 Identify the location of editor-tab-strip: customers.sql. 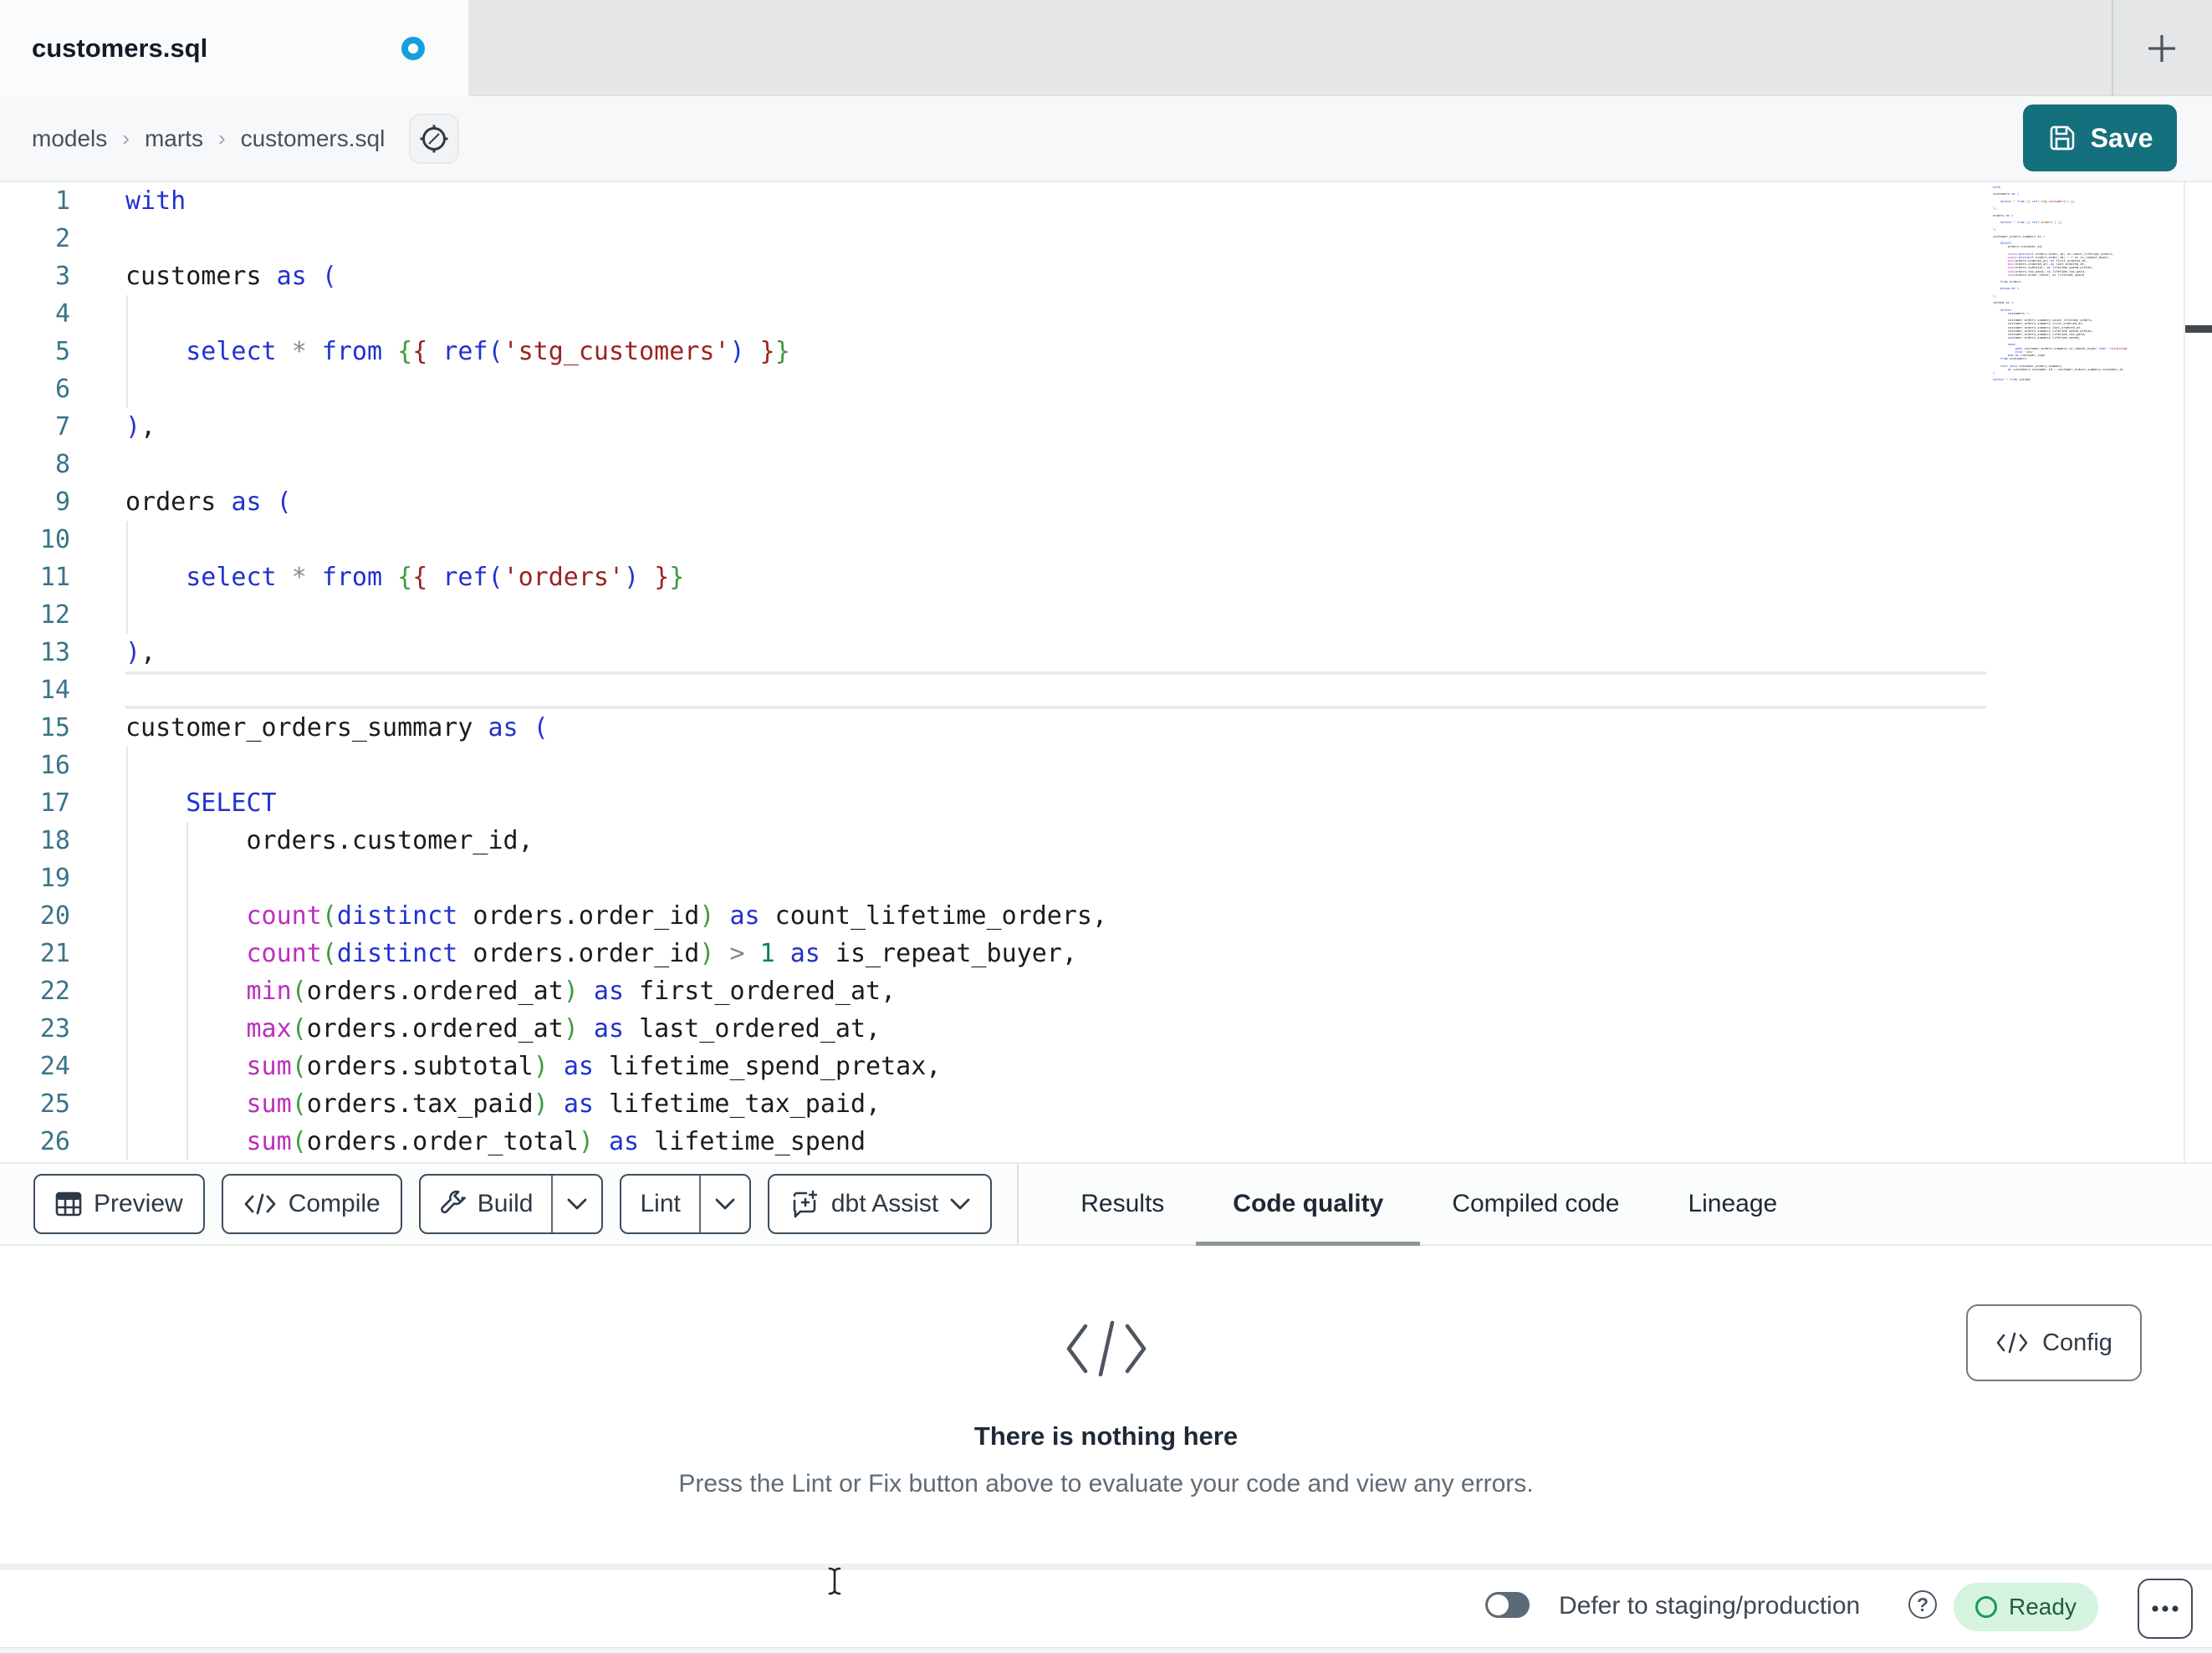
(1106, 48).